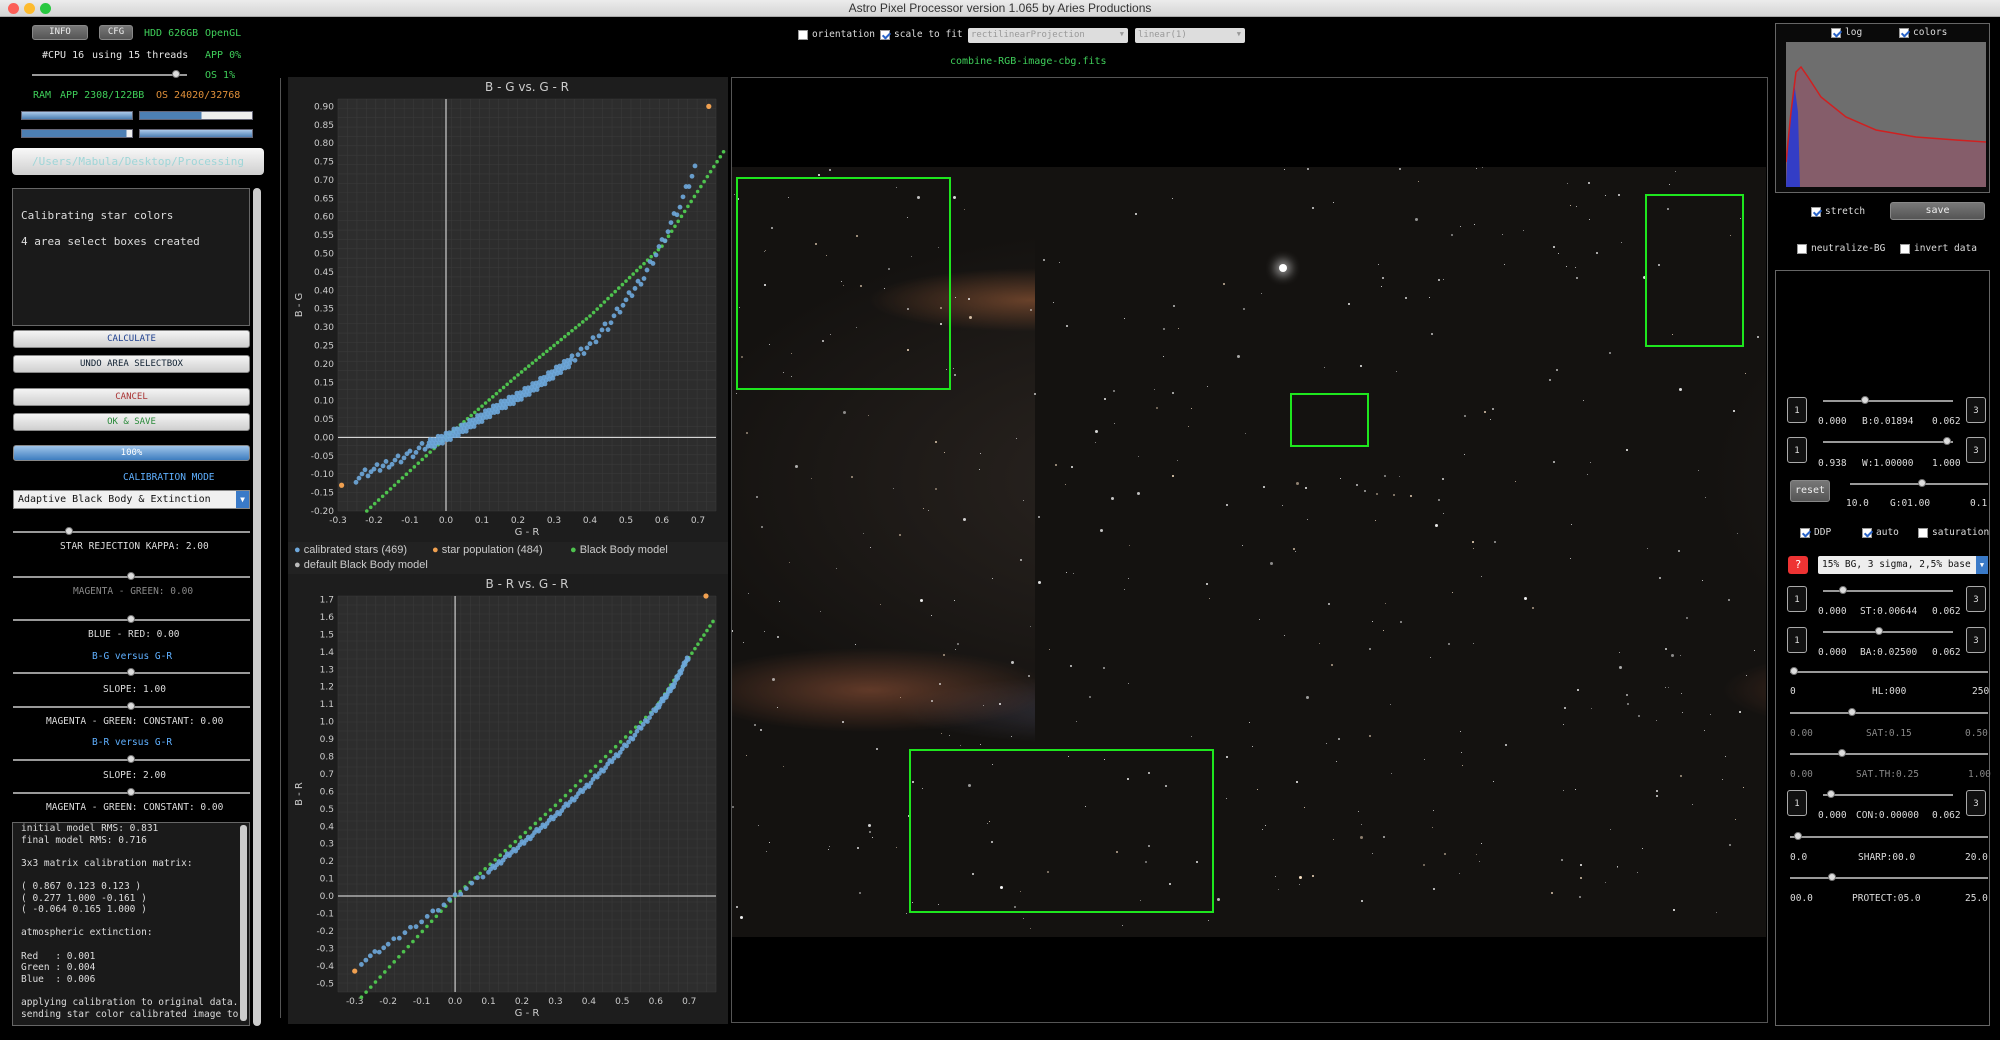 The width and height of the screenshot is (2000, 1040). Describe the element at coordinates (1976, 410) in the screenshot. I see `b-step-right: 3` at that location.